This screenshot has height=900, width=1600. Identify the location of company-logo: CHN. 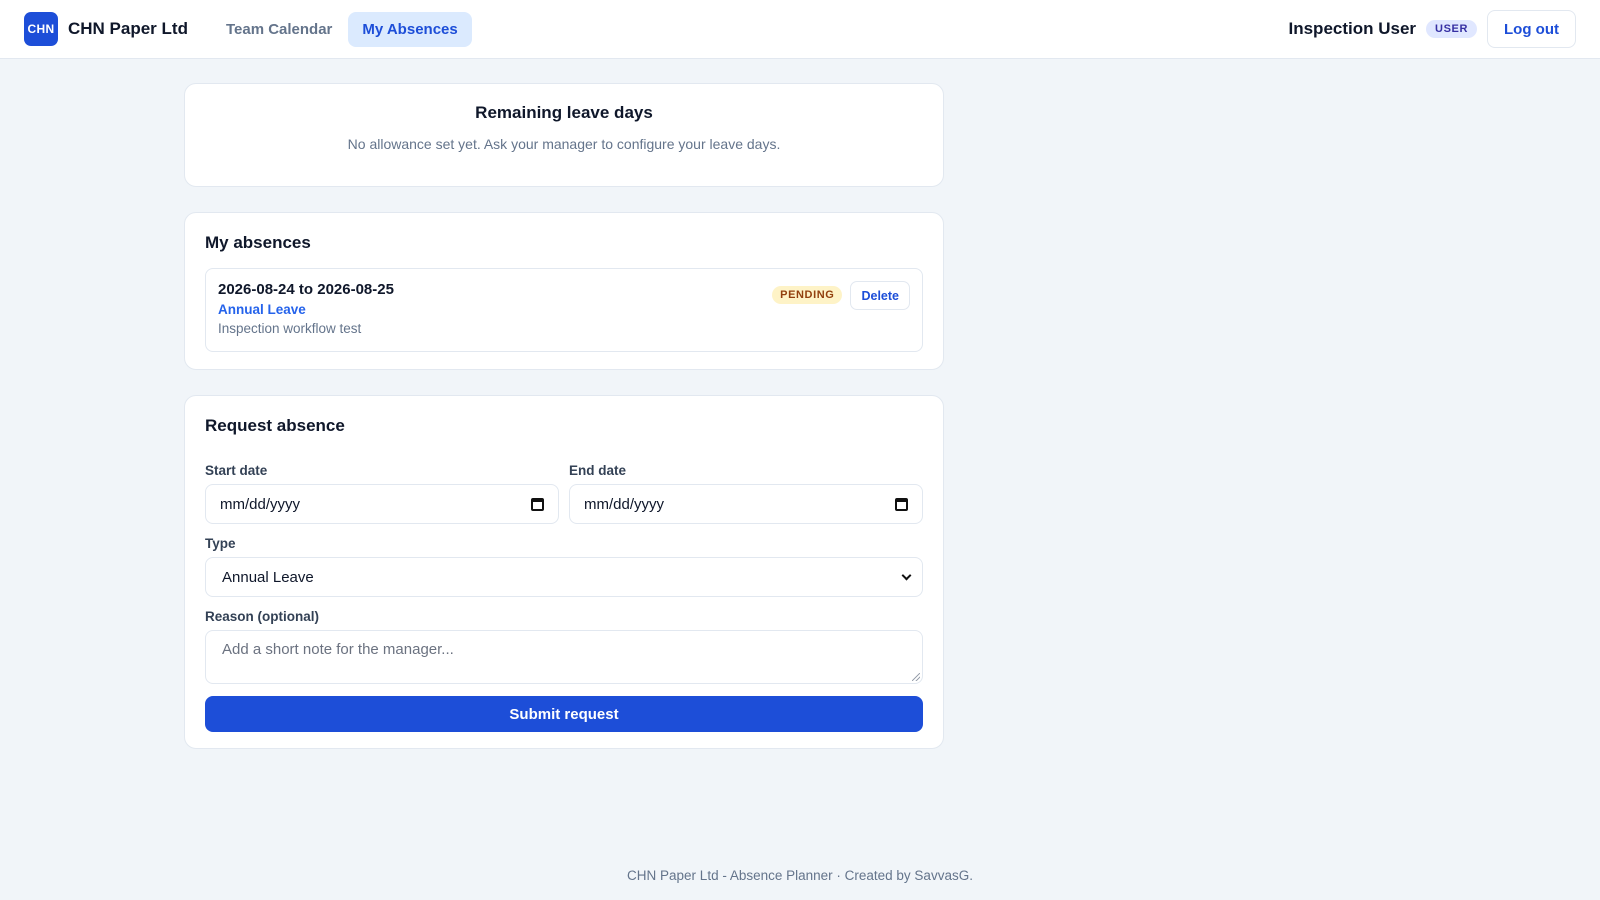
(41, 29).